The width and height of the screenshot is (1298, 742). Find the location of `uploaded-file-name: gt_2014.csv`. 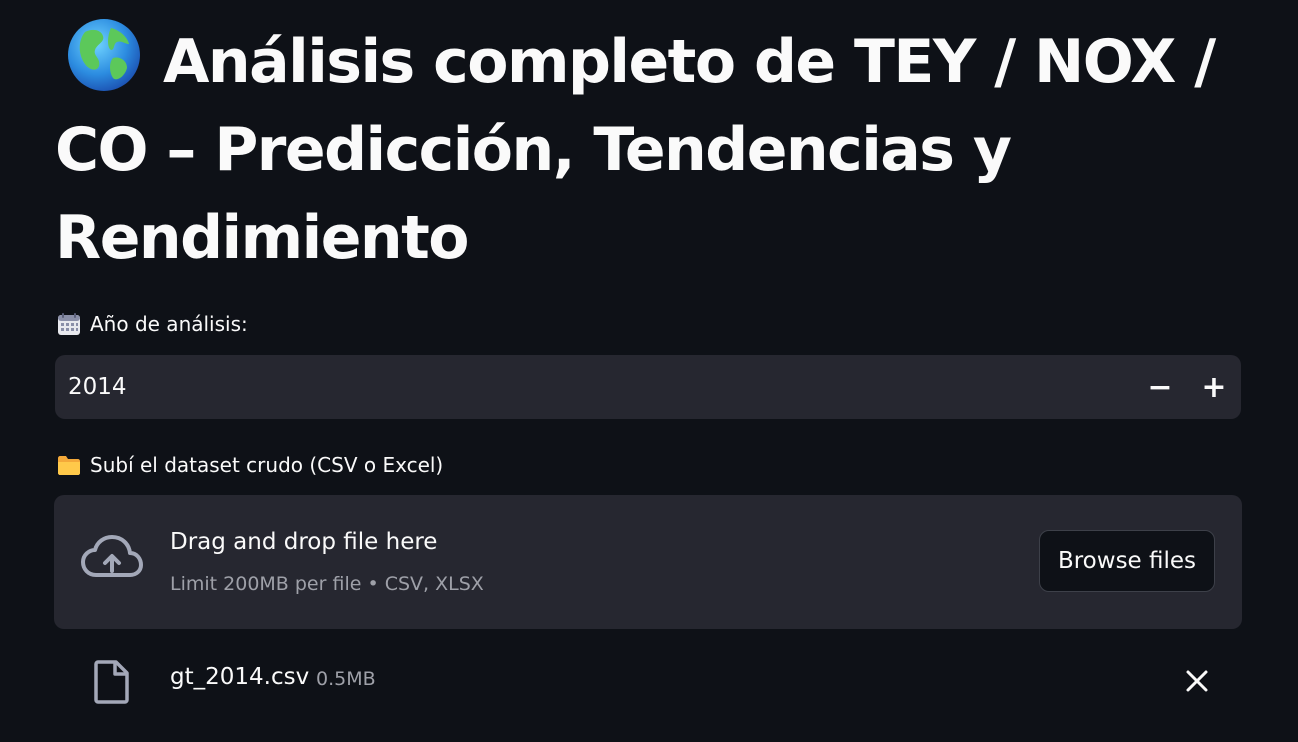

uploaded-file-name: gt_2014.csv is located at coordinates (240, 677).